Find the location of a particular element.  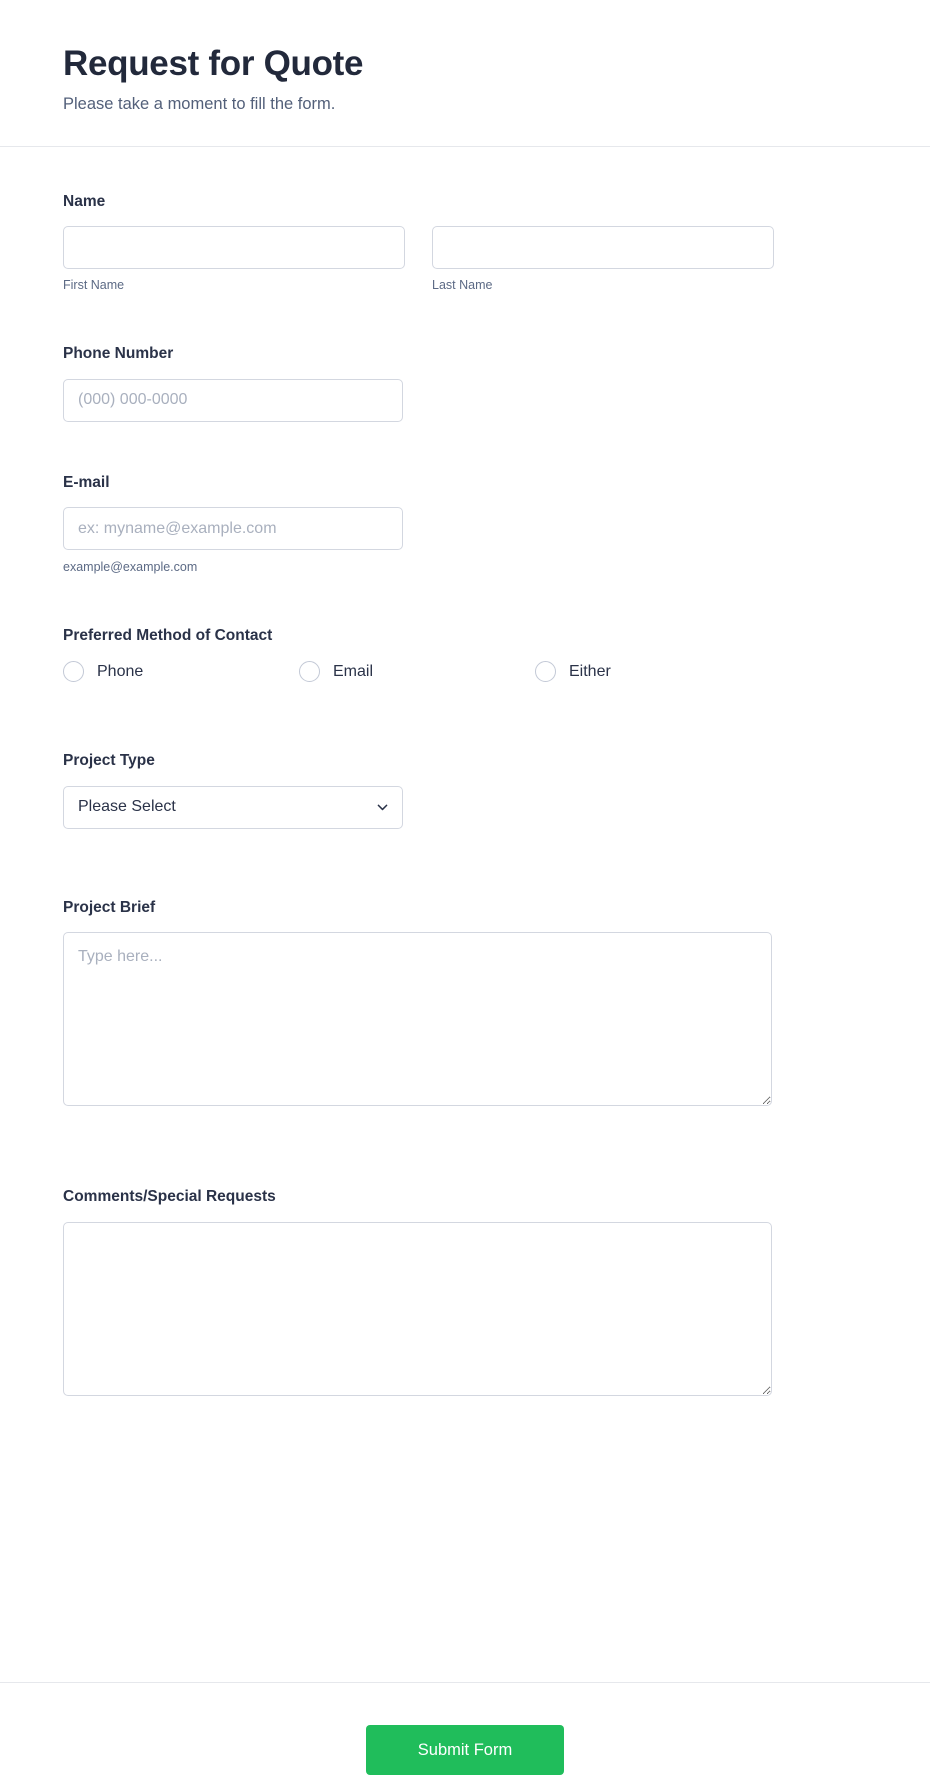

project-type-select-wrap: Please Select is located at coordinates (233, 807).